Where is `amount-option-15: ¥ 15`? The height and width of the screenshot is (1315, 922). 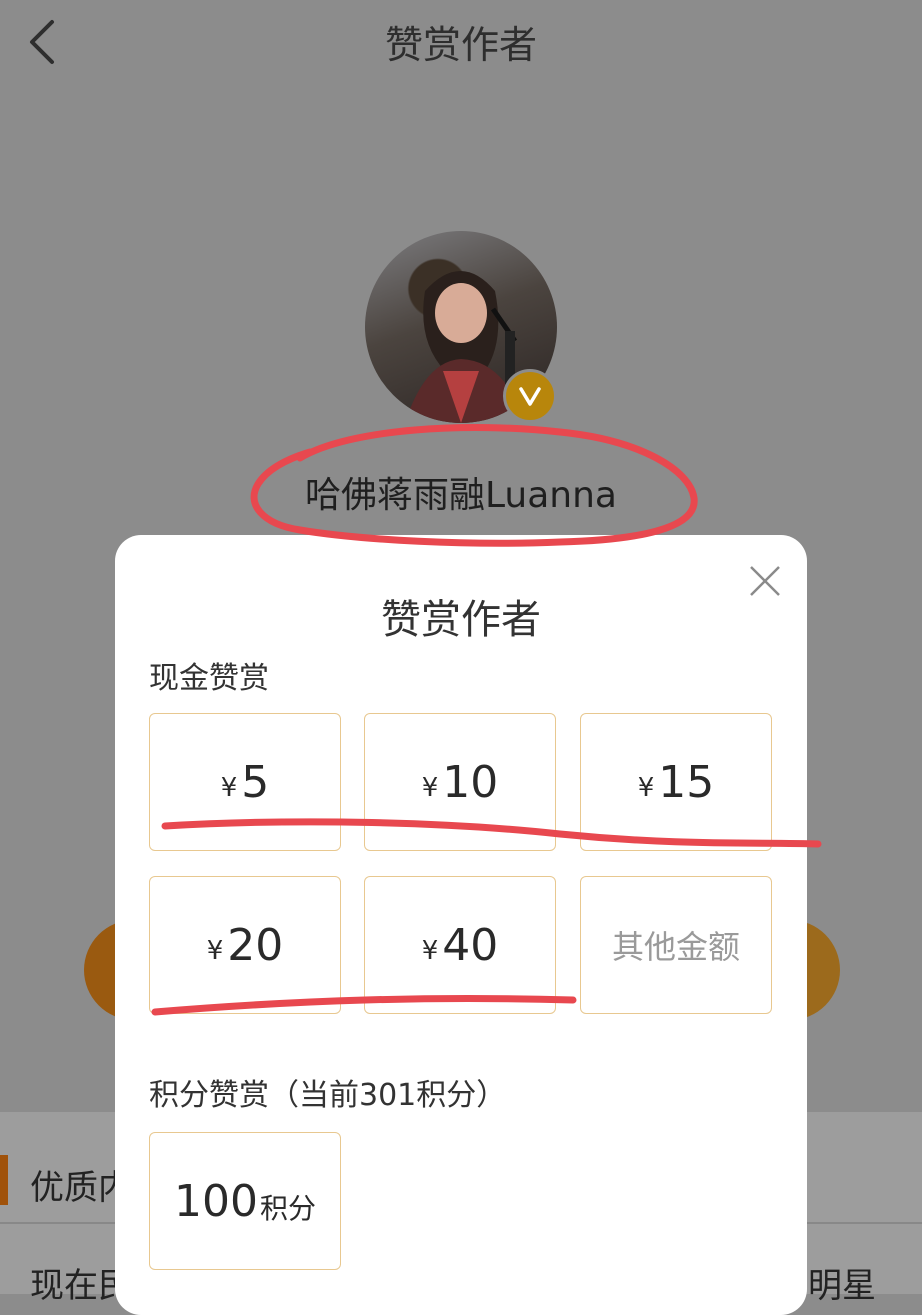
amount-option-15: ¥ 15 is located at coordinates (676, 782).